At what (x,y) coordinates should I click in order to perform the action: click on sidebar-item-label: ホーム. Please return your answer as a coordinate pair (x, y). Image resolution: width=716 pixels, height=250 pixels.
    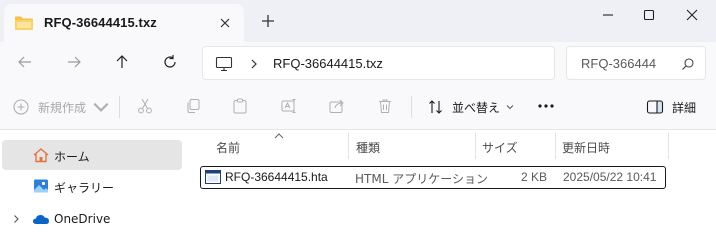
    Looking at the image, I should click on (72, 157).